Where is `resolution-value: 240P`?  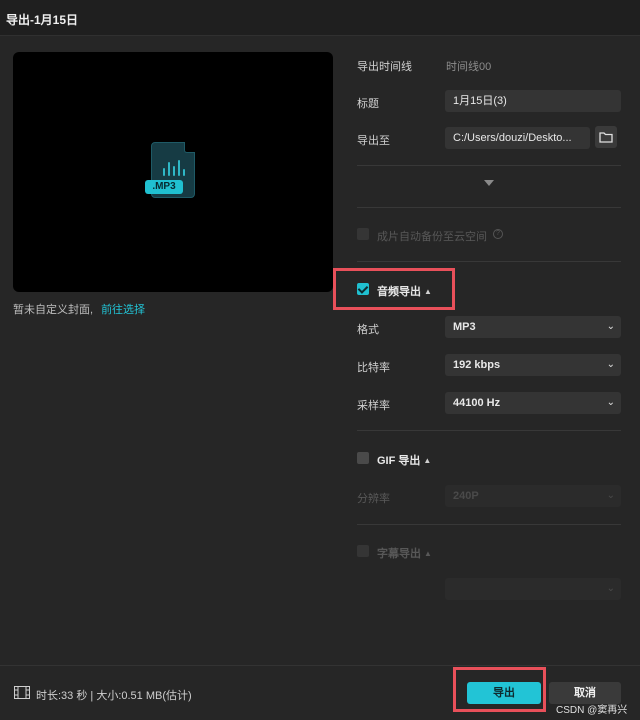 resolution-value: 240P is located at coordinates (466, 496).